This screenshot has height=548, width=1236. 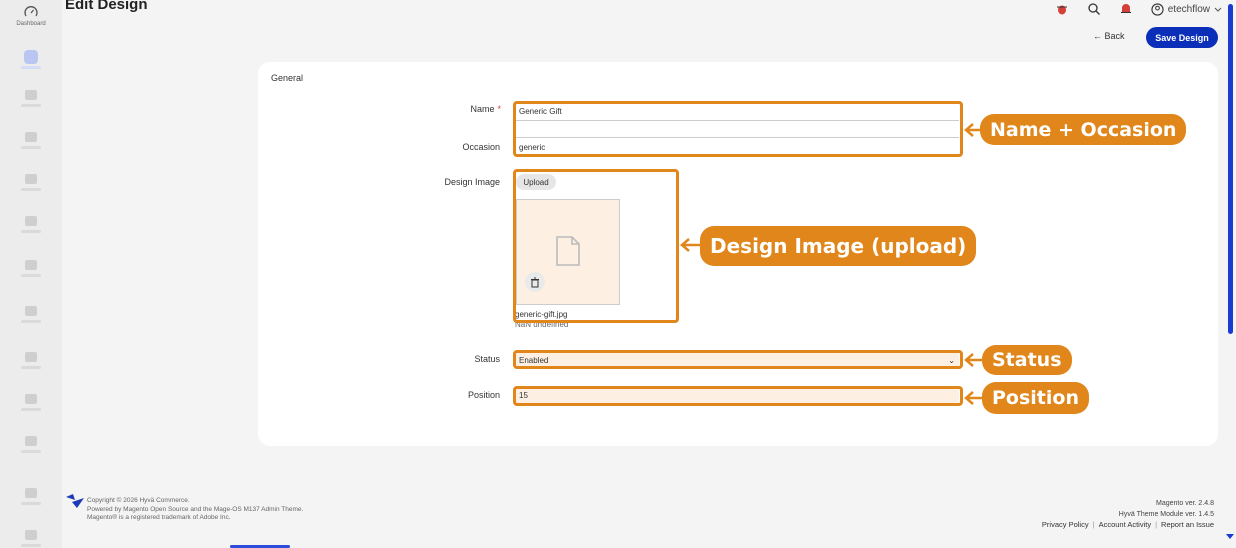 I want to click on privacy-link: Privacy Policy, so click(x=1065, y=524).